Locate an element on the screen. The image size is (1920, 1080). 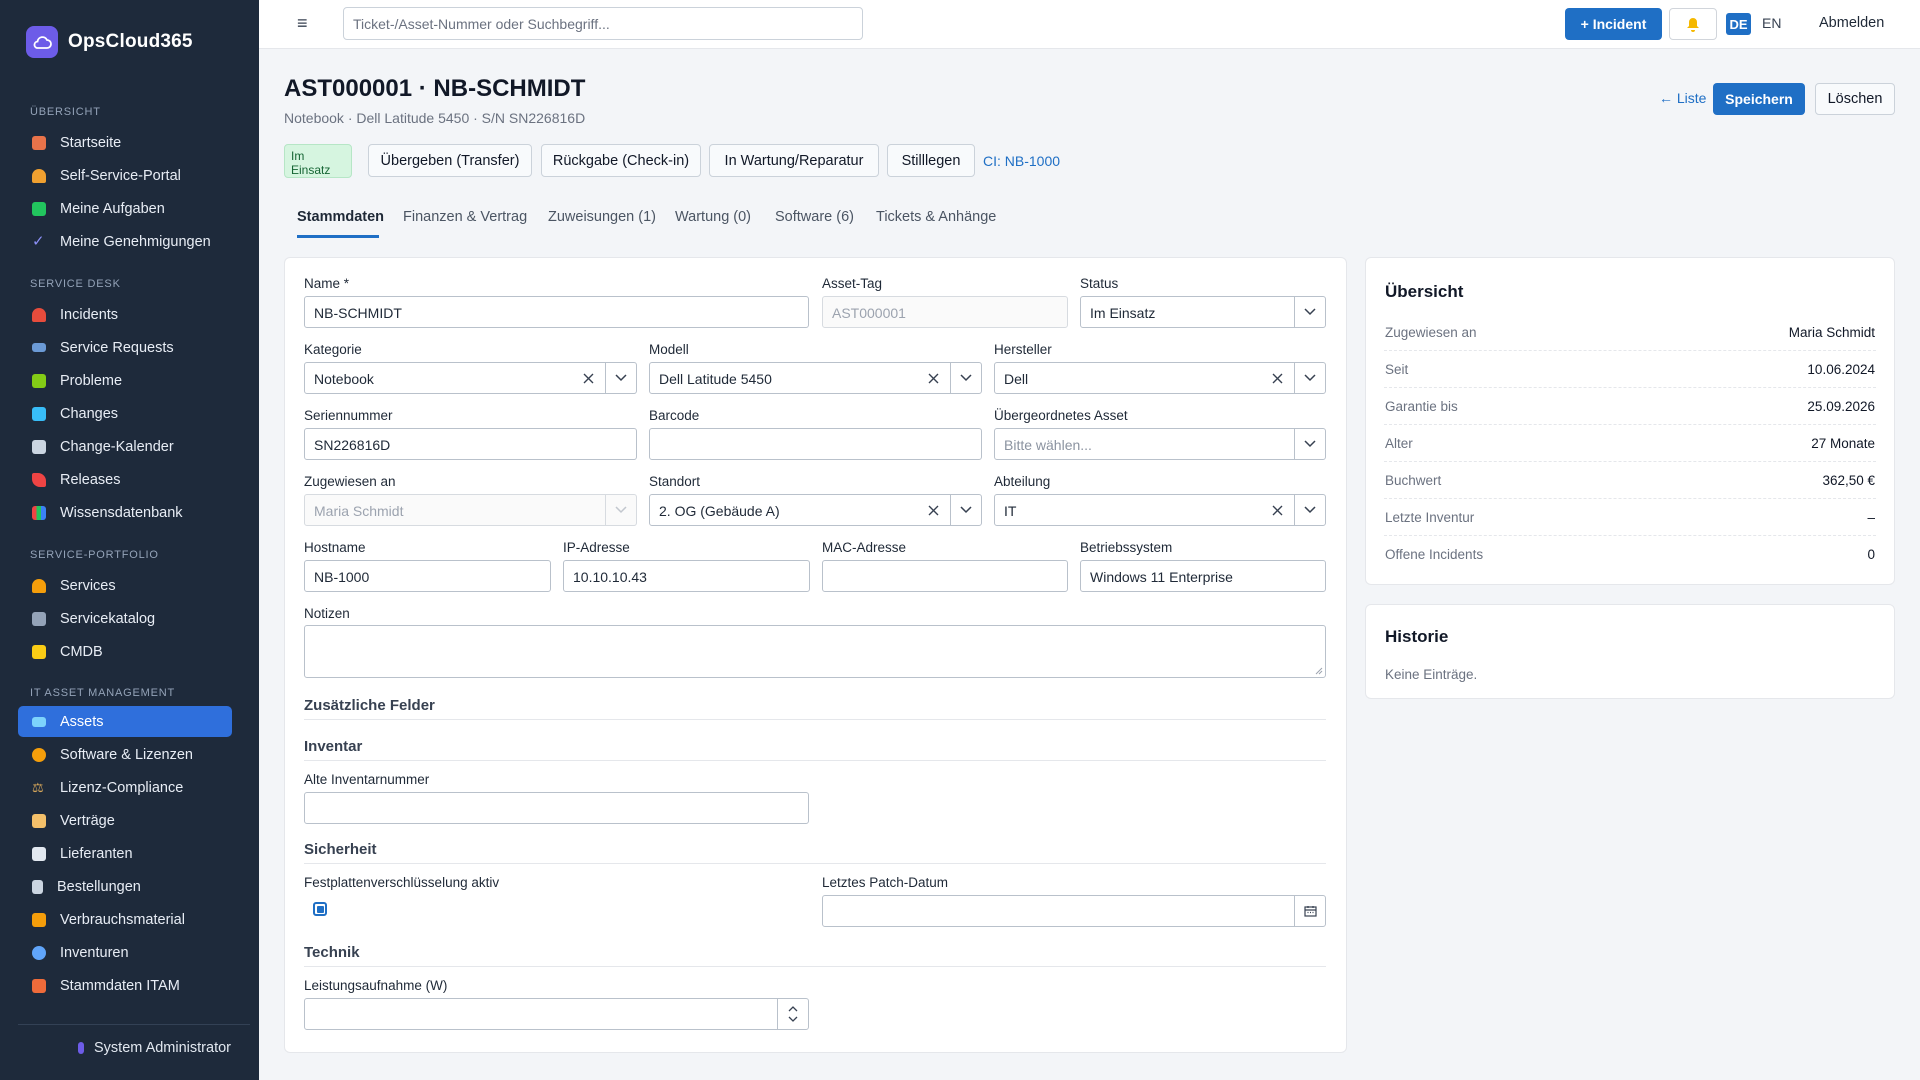
barcode-input is located at coordinates (815, 444).